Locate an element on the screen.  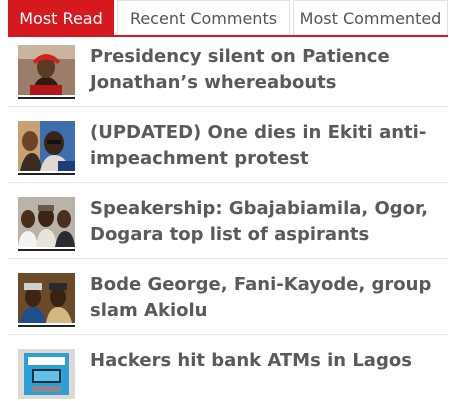
tab-bar: Most Read Recent Comments Most Commented is located at coordinates (228, 18).